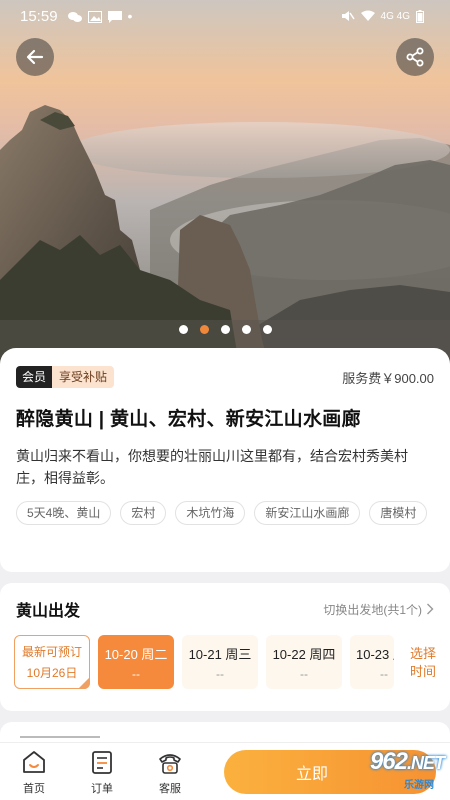 The image size is (450, 800). I want to click on arrow-left-icon, so click(35, 57).